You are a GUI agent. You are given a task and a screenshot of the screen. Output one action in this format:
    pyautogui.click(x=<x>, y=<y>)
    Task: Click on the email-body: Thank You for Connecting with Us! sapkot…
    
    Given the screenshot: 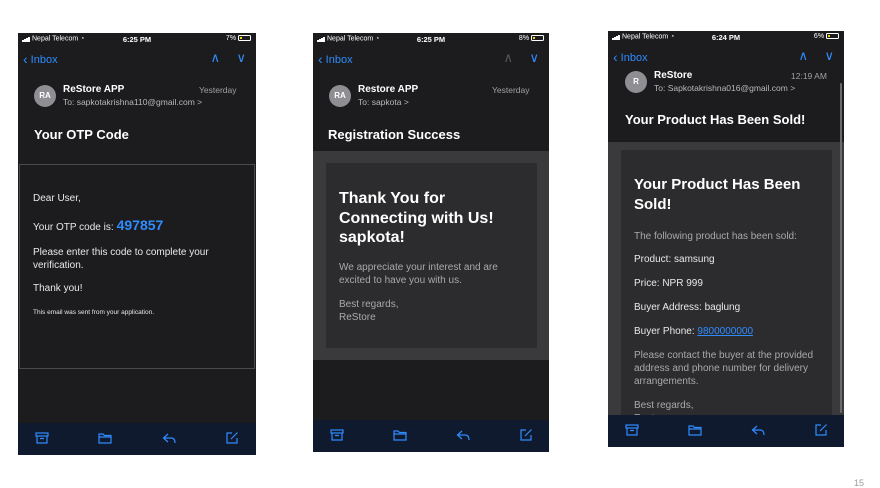 What is the action you would take?
    pyautogui.click(x=431, y=255)
    